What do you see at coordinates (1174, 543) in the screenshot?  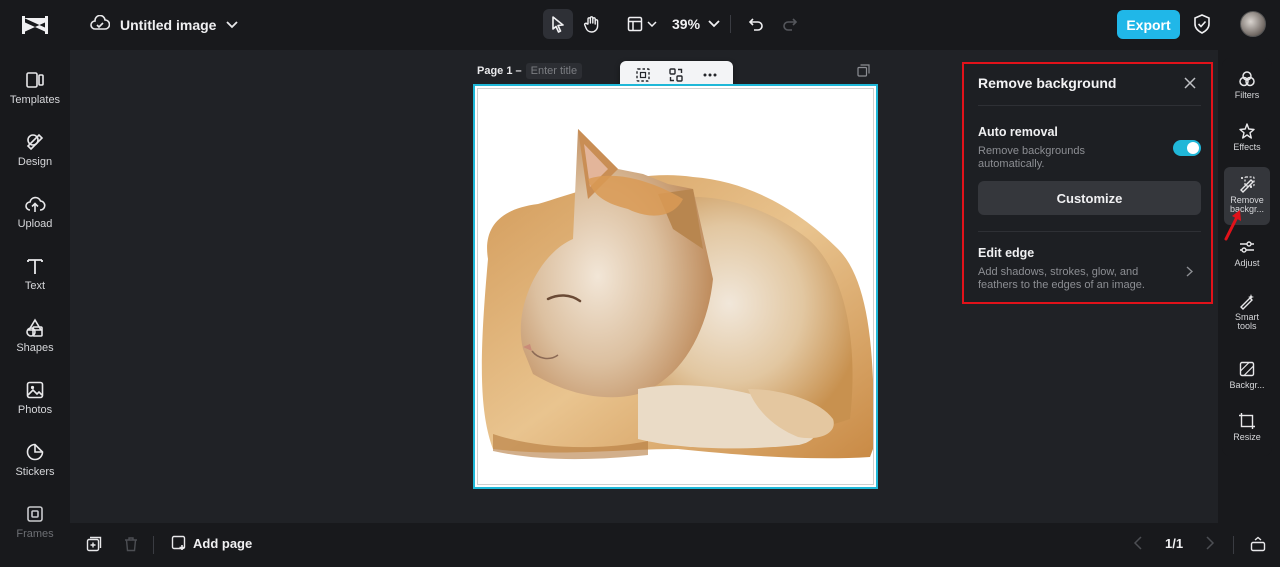 I see `page-counter: 1/1` at bounding box center [1174, 543].